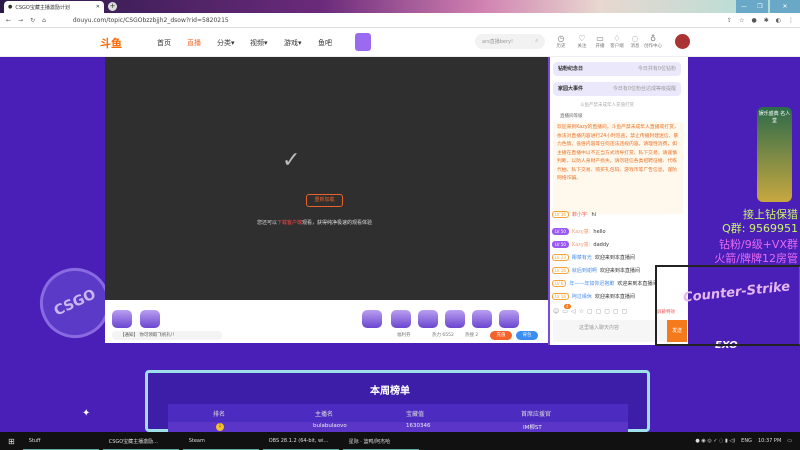 This screenshot has height=450, width=800. What do you see at coordinates (607, 105) in the screenshot?
I see `minor-tip: 斗鱼严禁未成年人充值打赏` at bounding box center [607, 105].